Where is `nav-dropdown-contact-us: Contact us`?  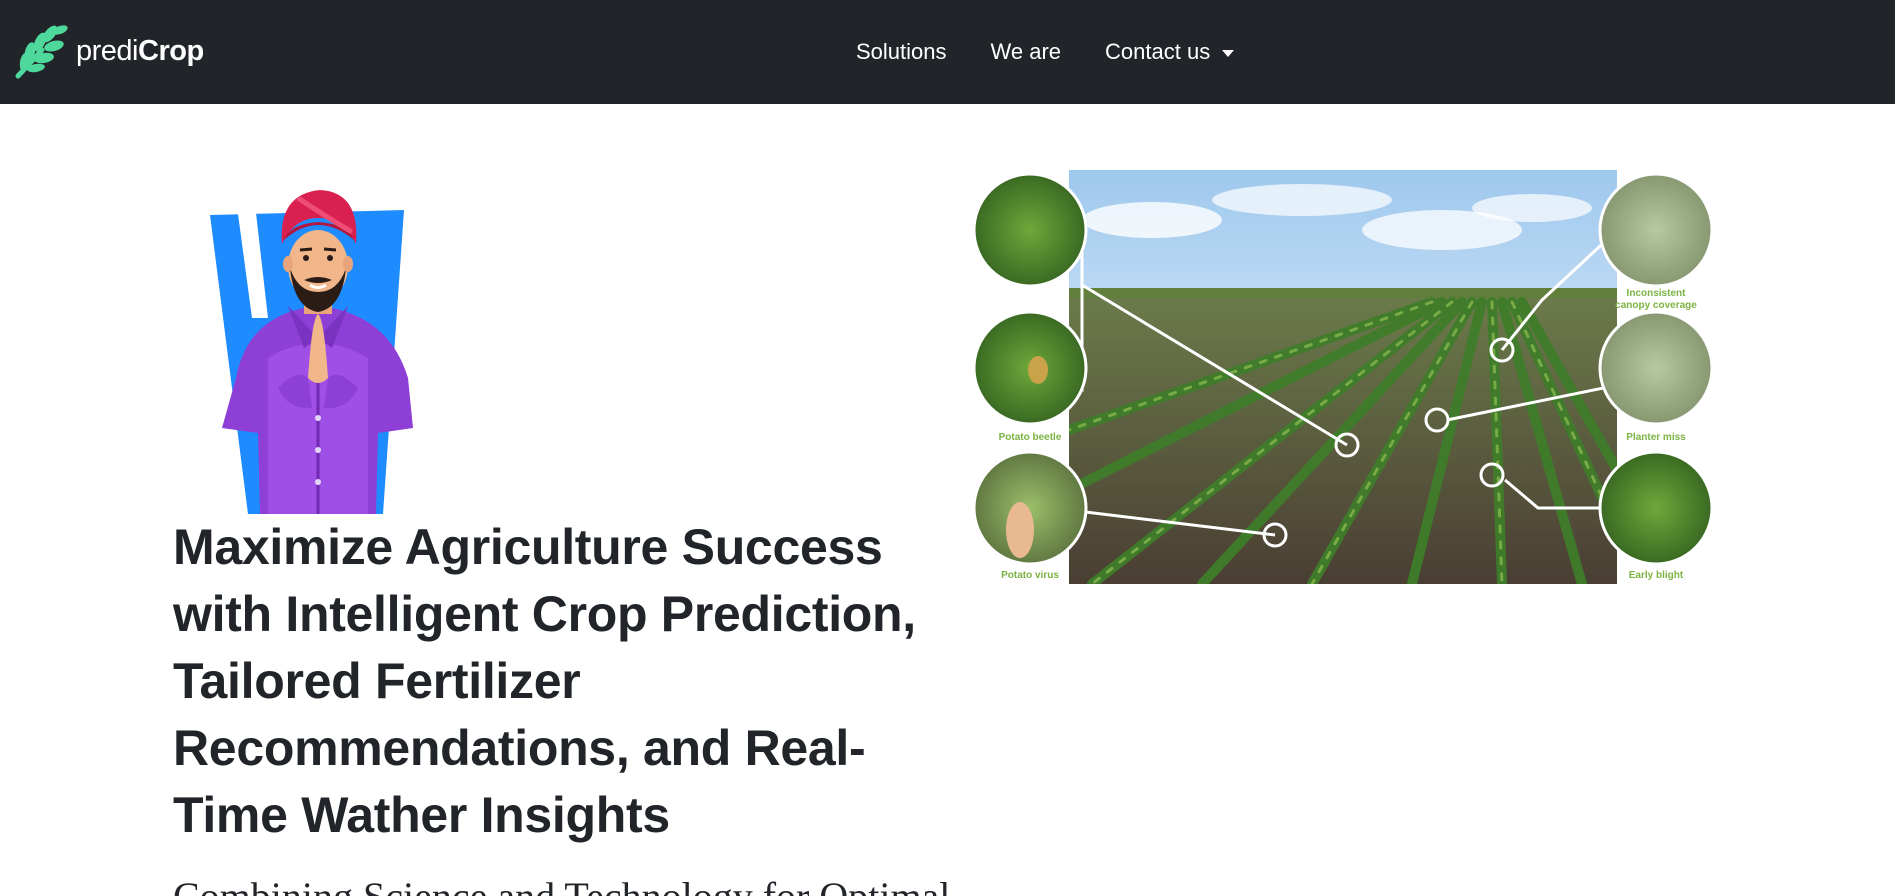
nav-dropdown-contact-us: Contact us is located at coordinates (1170, 52).